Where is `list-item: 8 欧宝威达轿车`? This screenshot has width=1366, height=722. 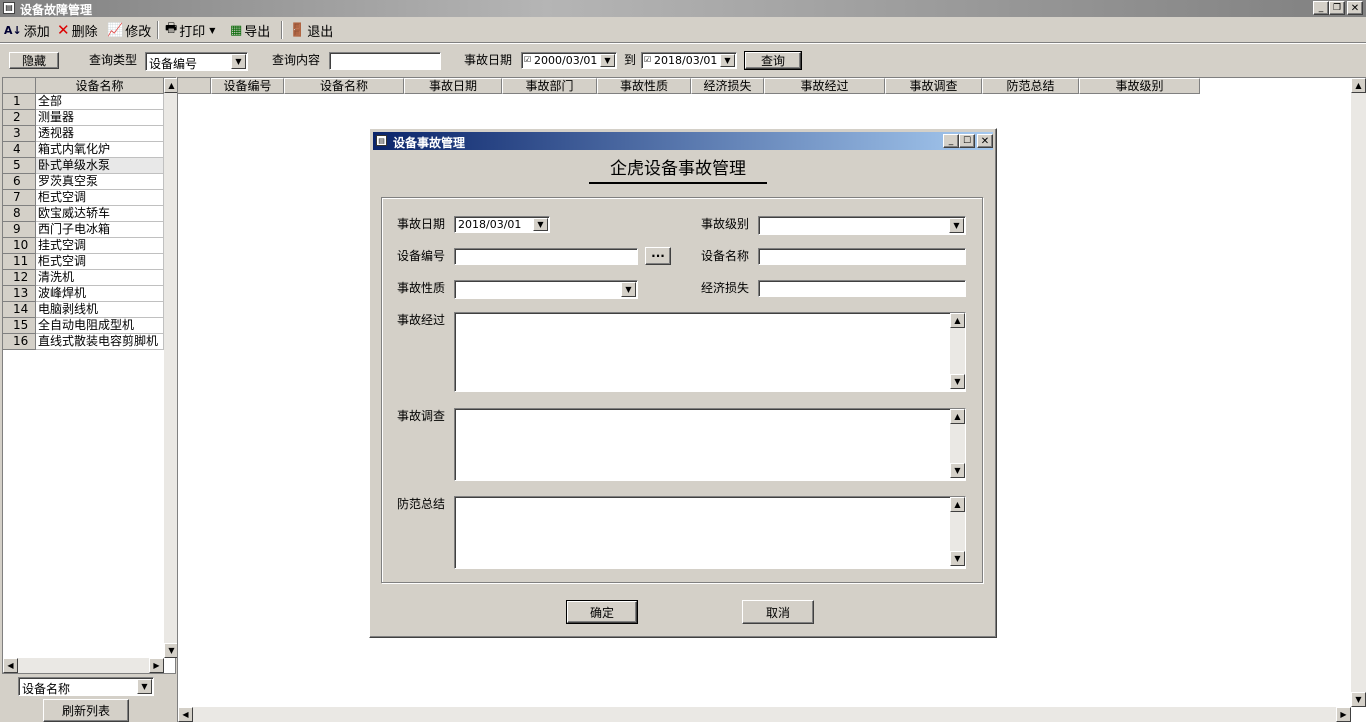
list-item: 8 欧宝威达轿车 is located at coordinates (83, 214).